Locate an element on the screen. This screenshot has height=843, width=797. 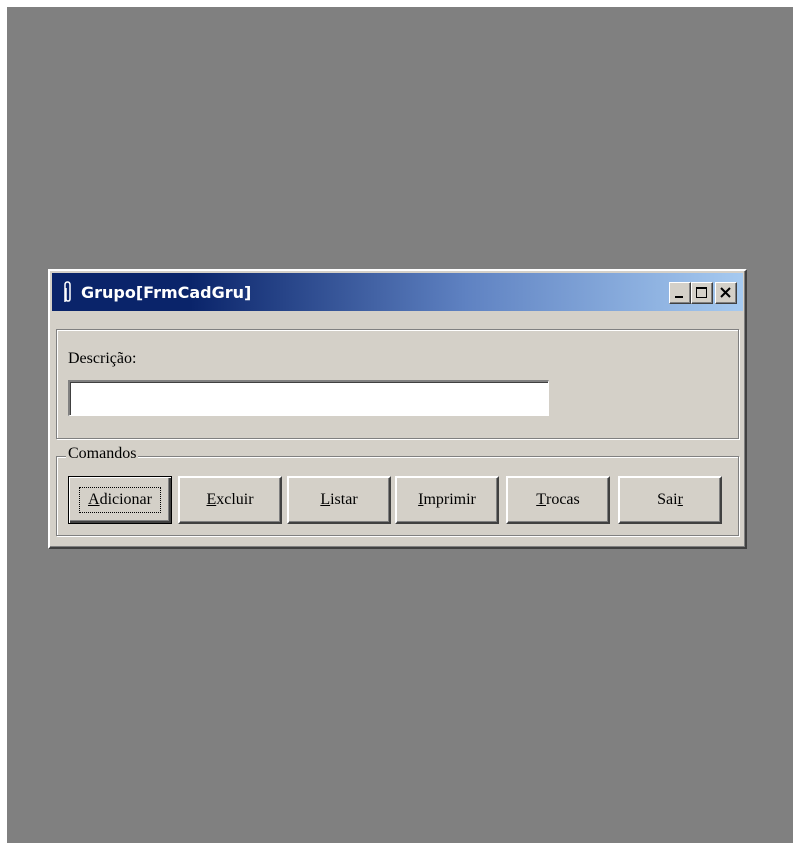
add-button: Adicionar is located at coordinates (120, 500).